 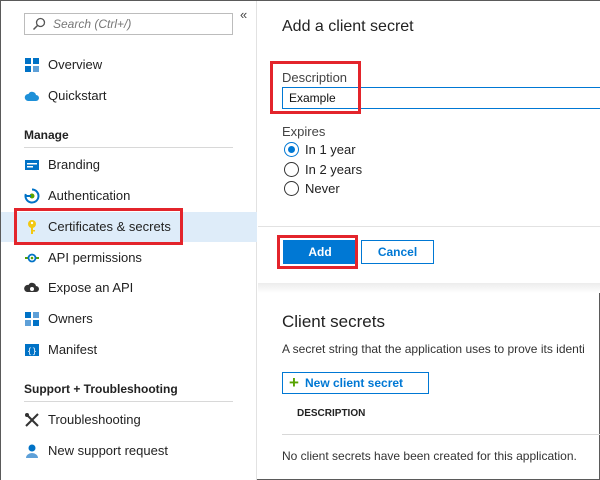 I want to click on sidebar-item-owners: Owners, so click(x=129, y=319).